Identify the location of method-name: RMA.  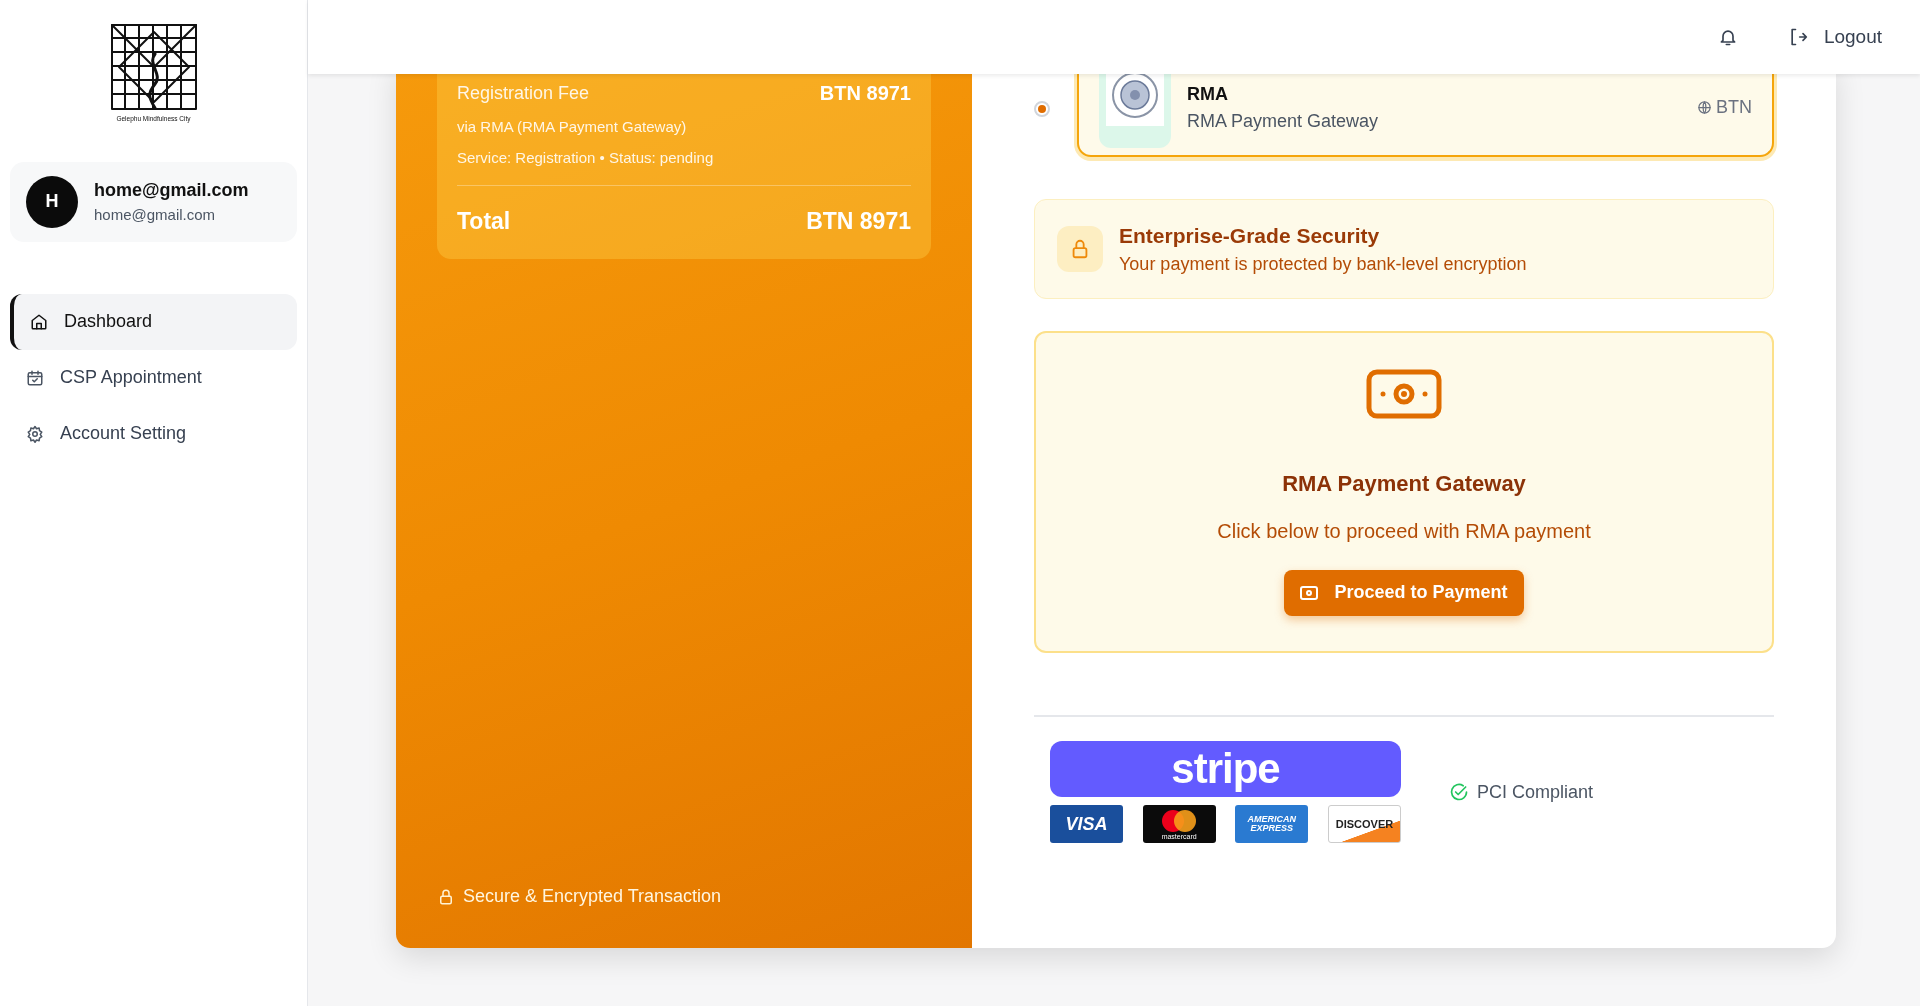
(1208, 94).